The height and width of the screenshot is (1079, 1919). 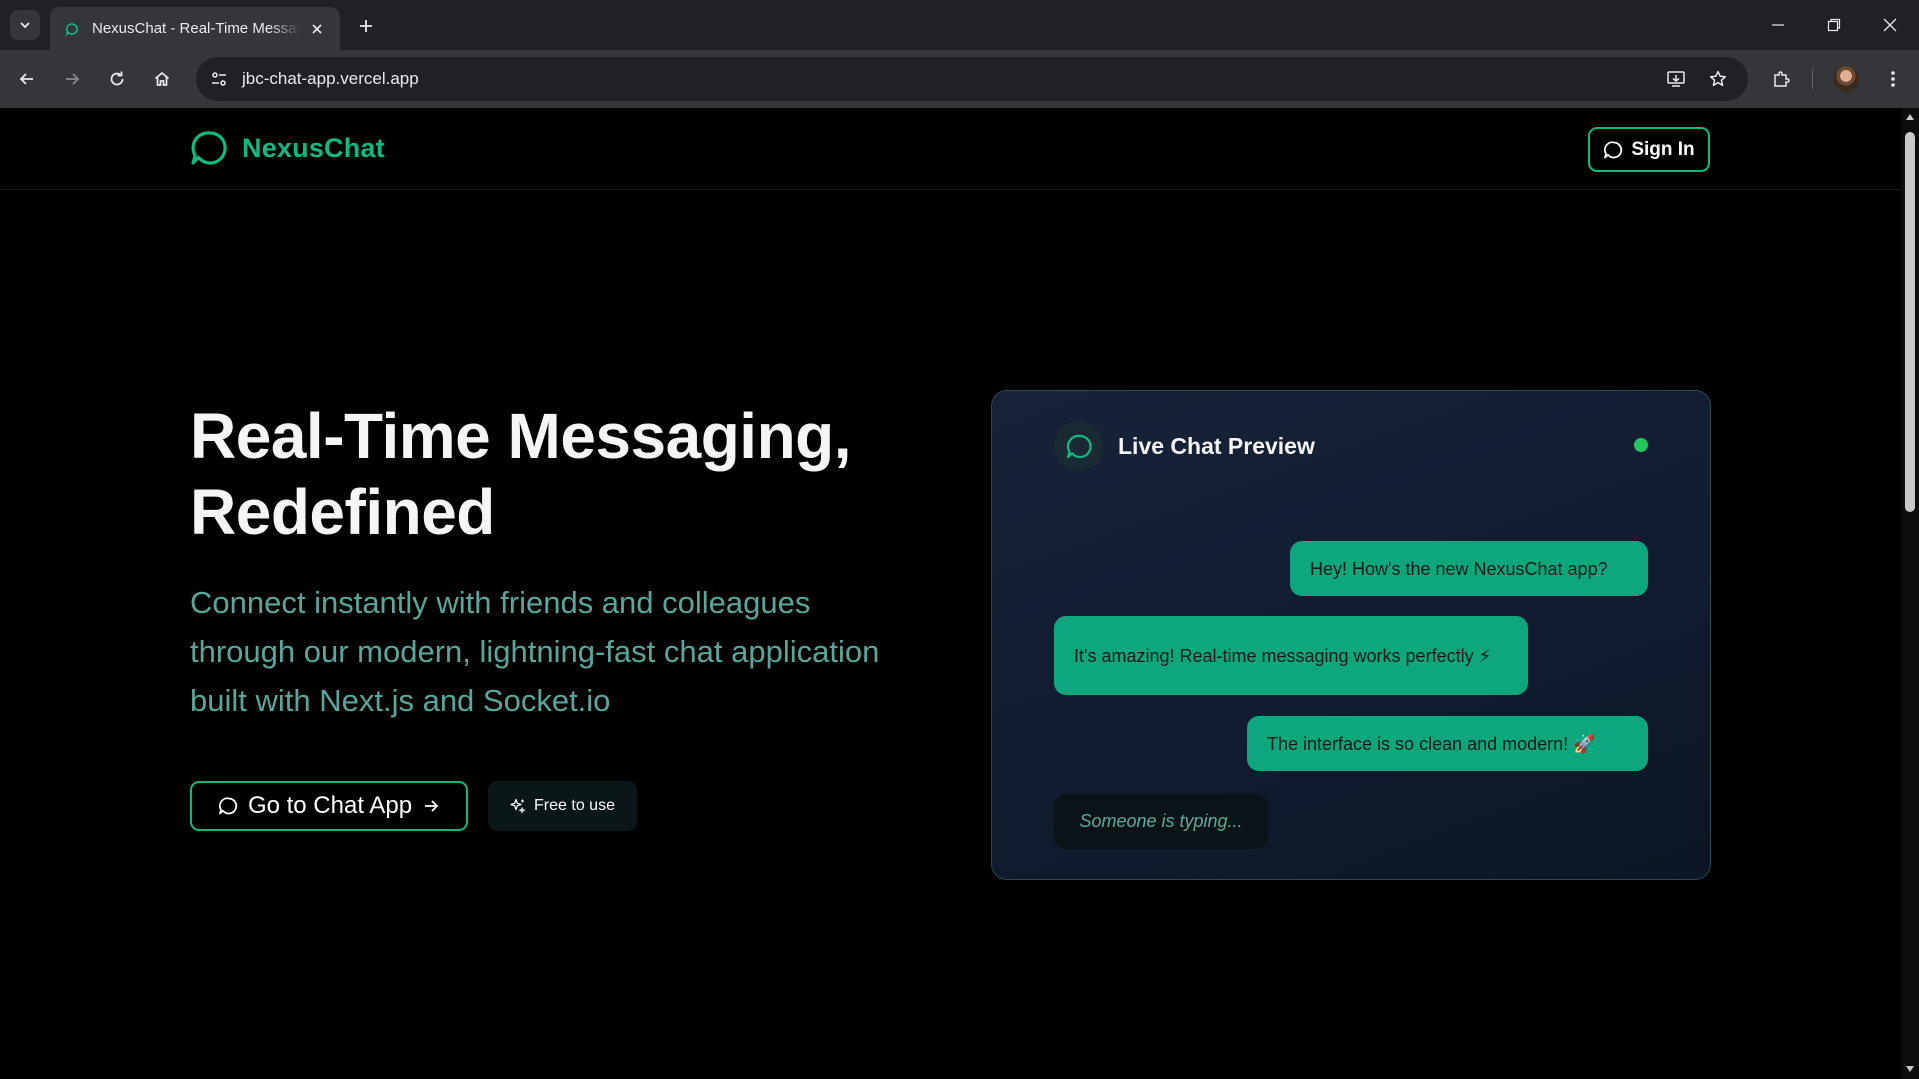 I want to click on go-to-chat-button: Go to Chat App, so click(x=329, y=806).